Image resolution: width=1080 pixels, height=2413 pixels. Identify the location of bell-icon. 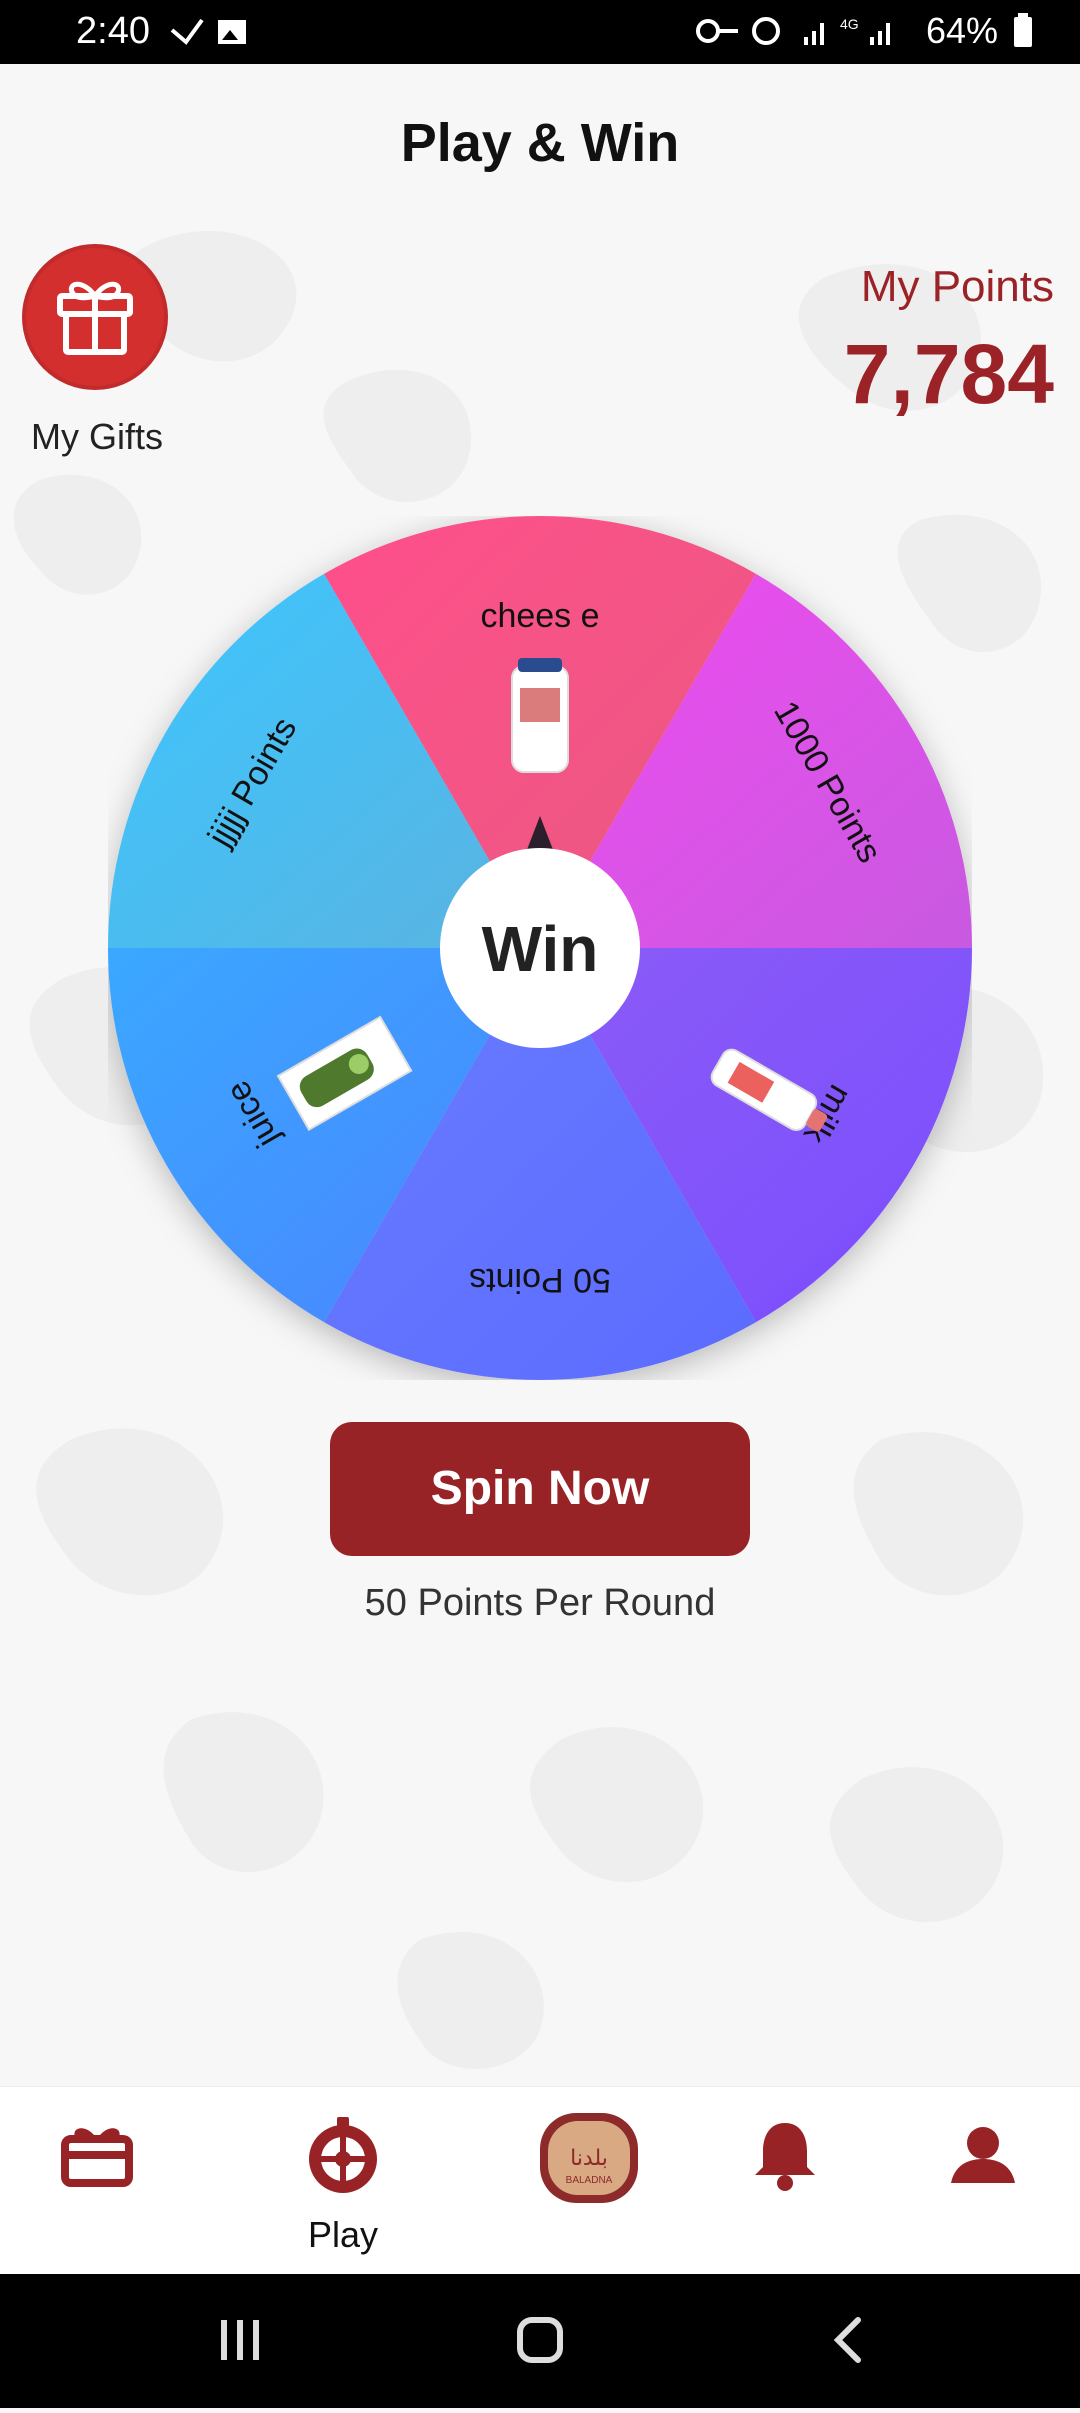
(785, 2157).